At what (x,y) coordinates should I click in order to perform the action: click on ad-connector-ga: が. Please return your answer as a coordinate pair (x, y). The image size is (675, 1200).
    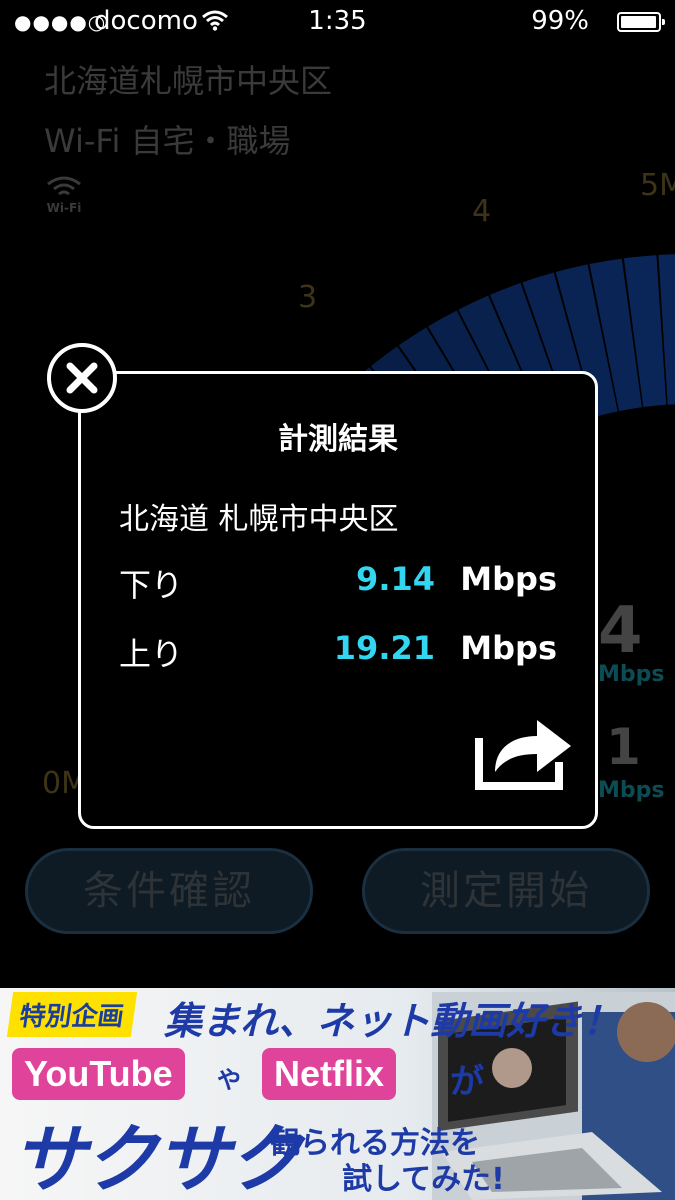
    Looking at the image, I should click on (467, 1082).